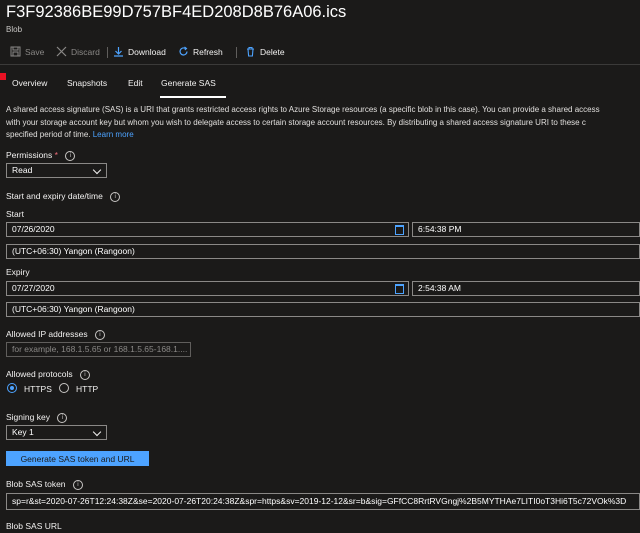 This screenshot has width=640, height=533. Describe the element at coordinates (22, 170) in the screenshot. I see `permissions-value: Read` at that location.